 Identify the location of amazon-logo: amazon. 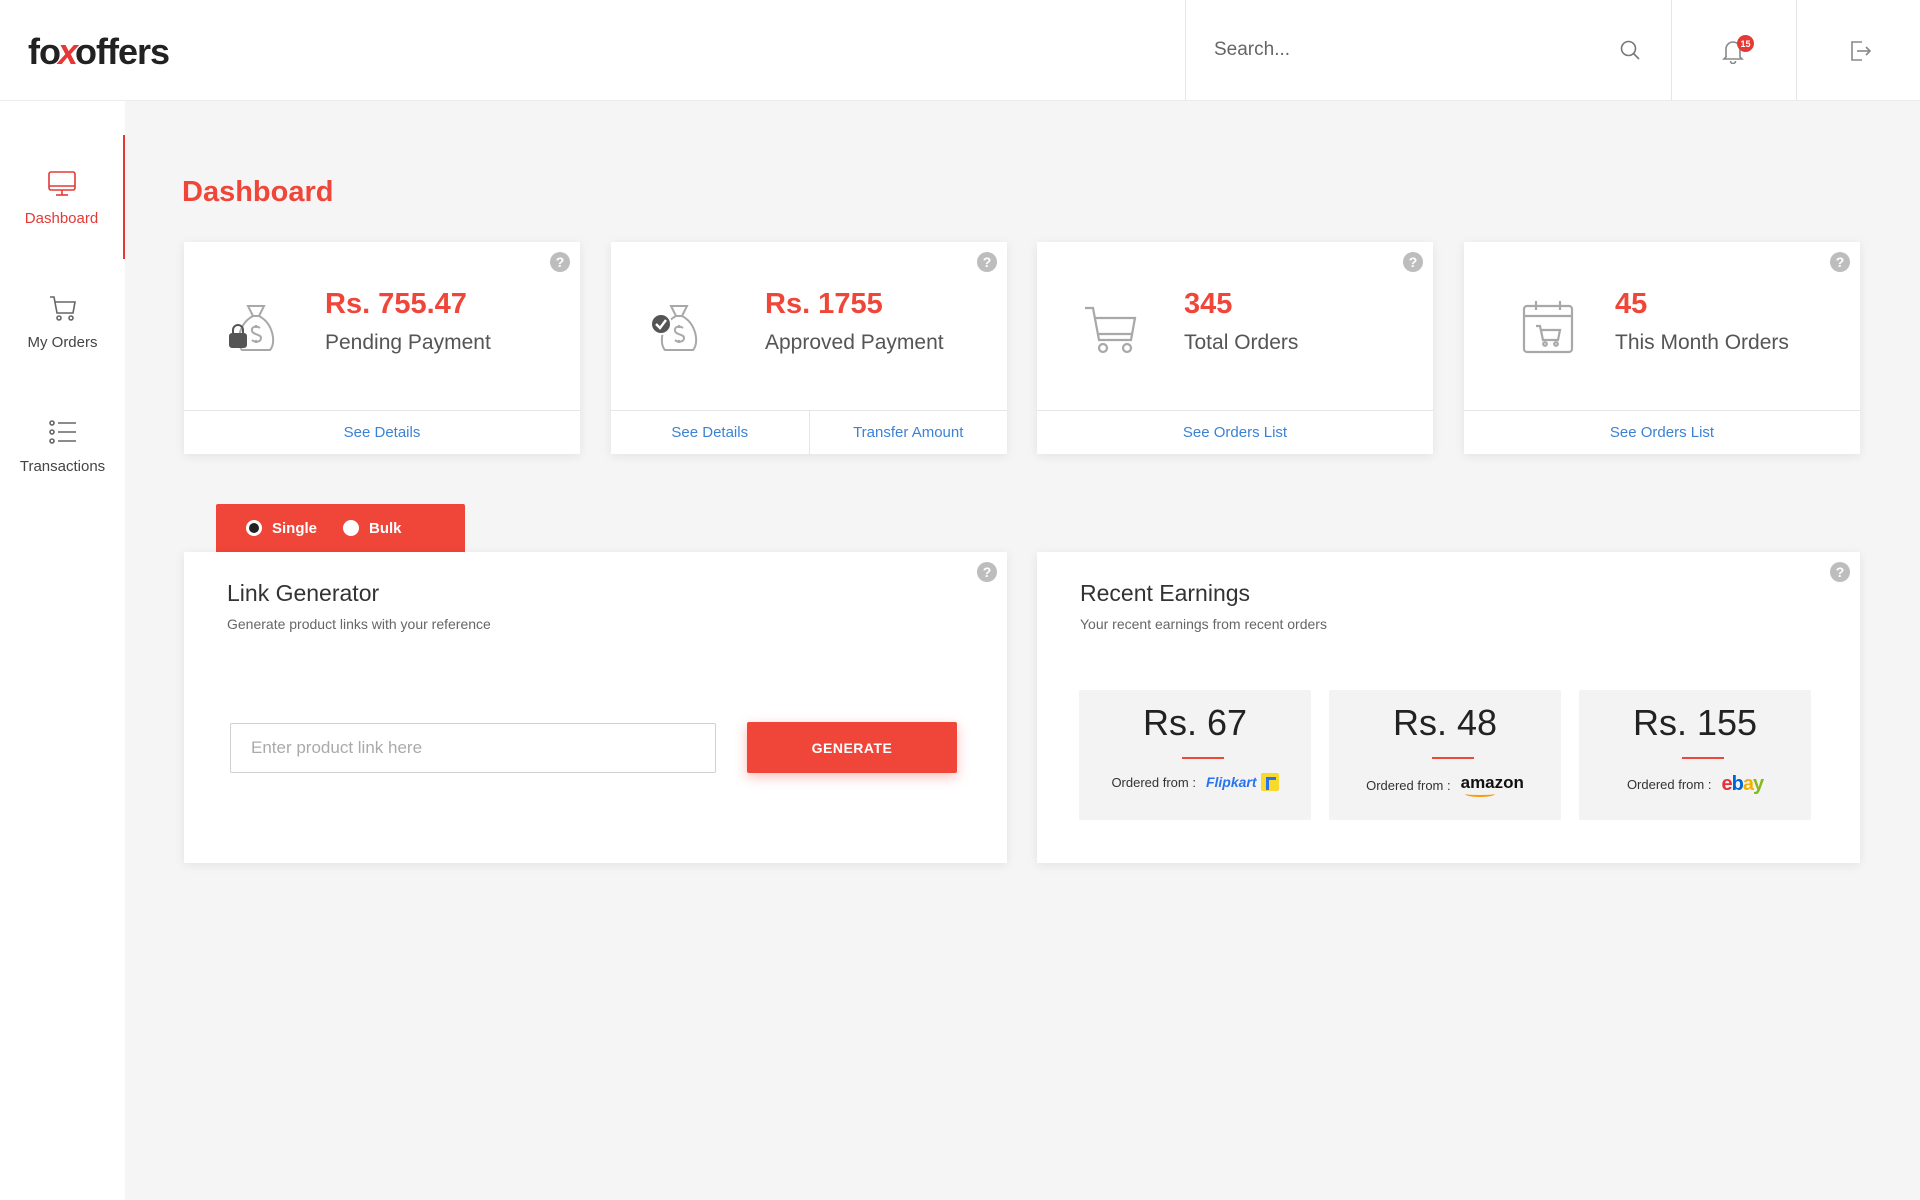
(1492, 785).